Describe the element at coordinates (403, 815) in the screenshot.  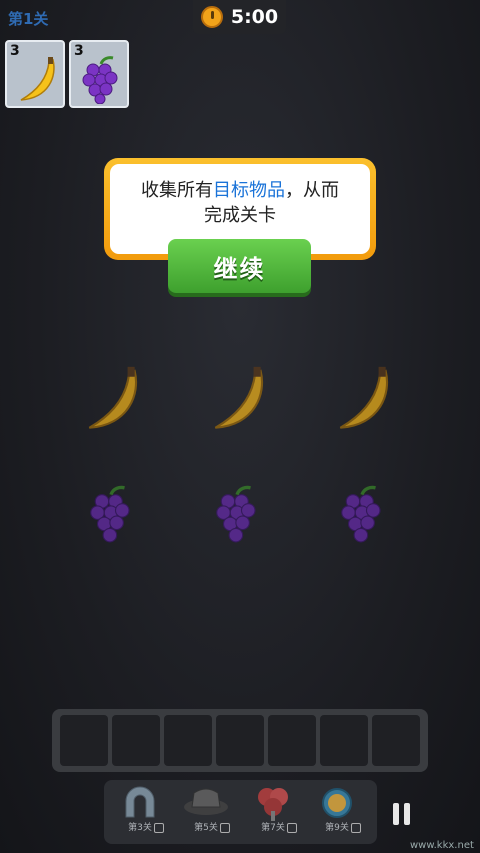
I see `pause-button` at that location.